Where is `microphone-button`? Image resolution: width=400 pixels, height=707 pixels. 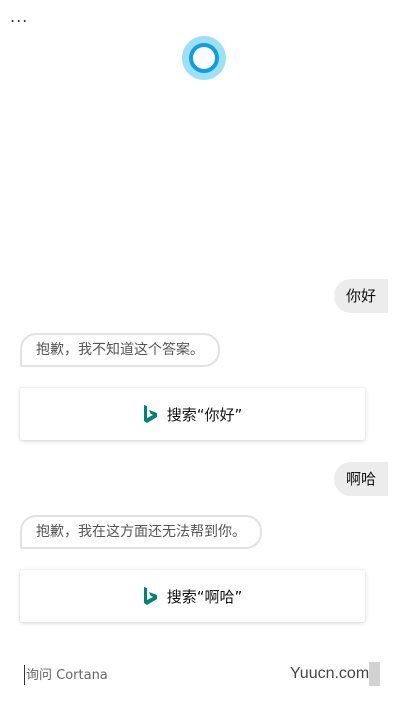
microphone-button is located at coordinates (374, 674).